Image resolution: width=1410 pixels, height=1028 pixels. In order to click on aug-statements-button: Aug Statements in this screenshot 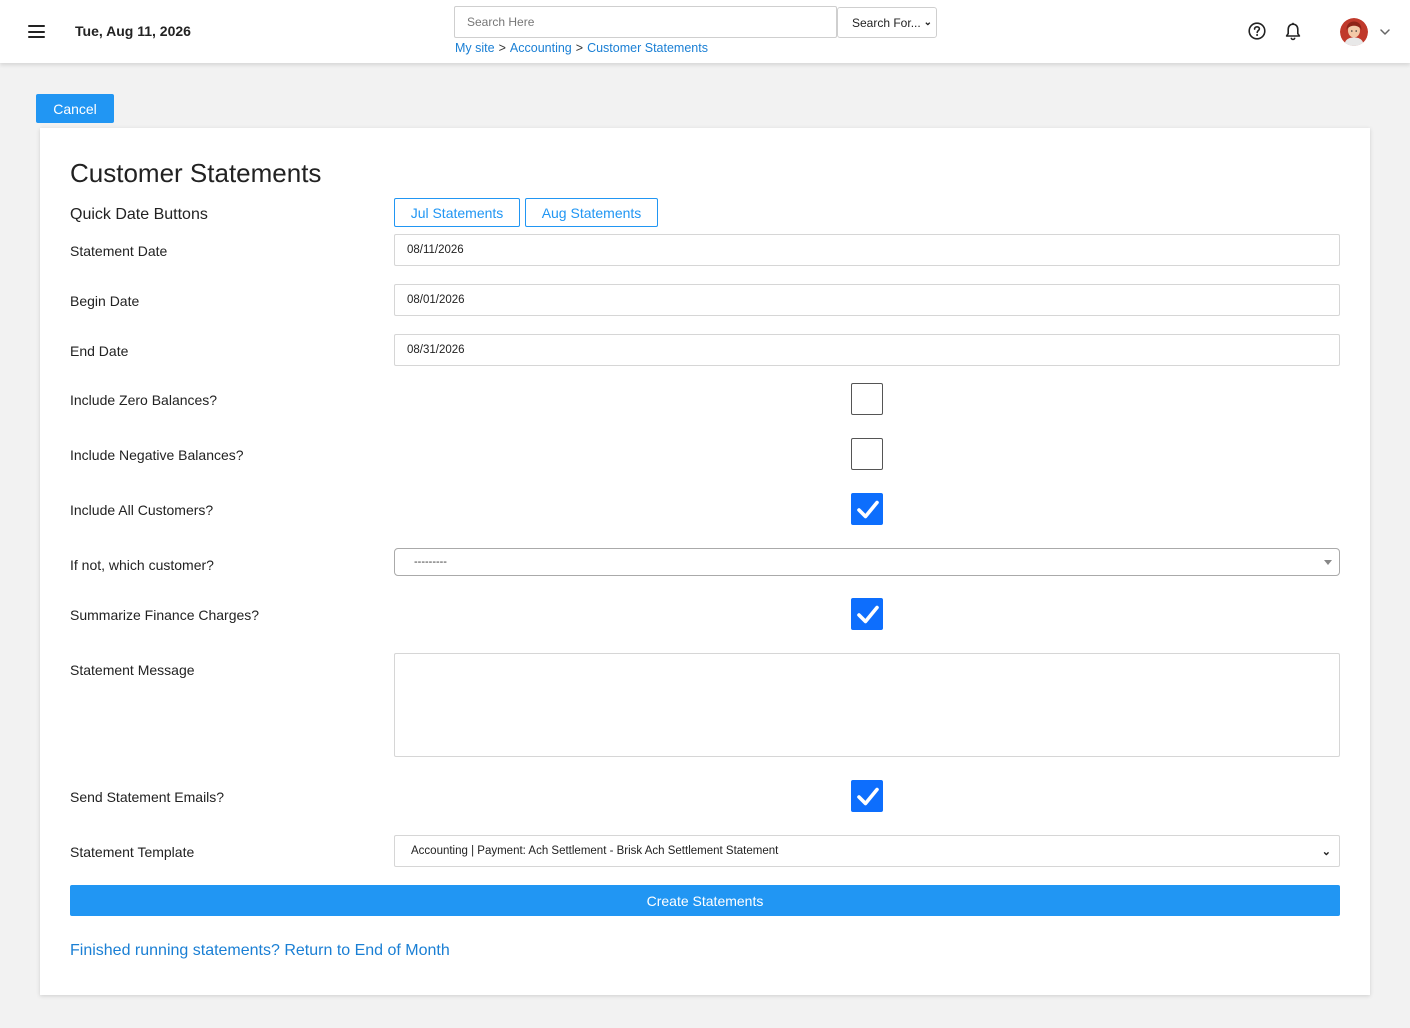, I will do `click(591, 212)`.